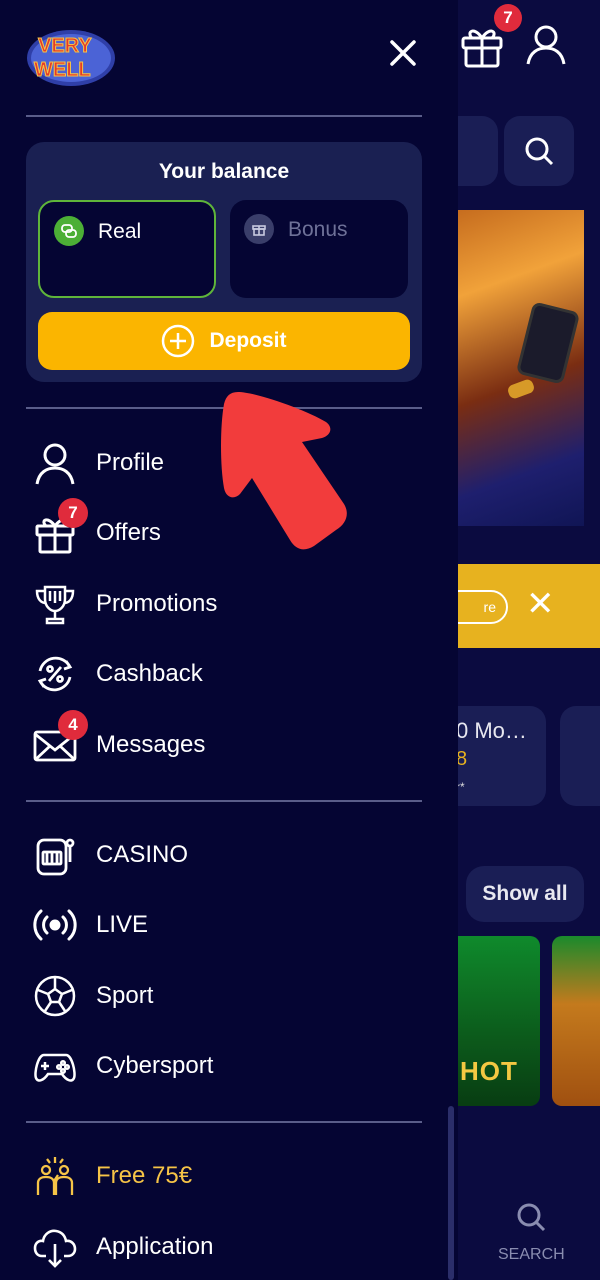 The width and height of the screenshot is (600, 1280). Describe the element at coordinates (521, 389) in the screenshot. I see `bracelet-illustration` at that location.